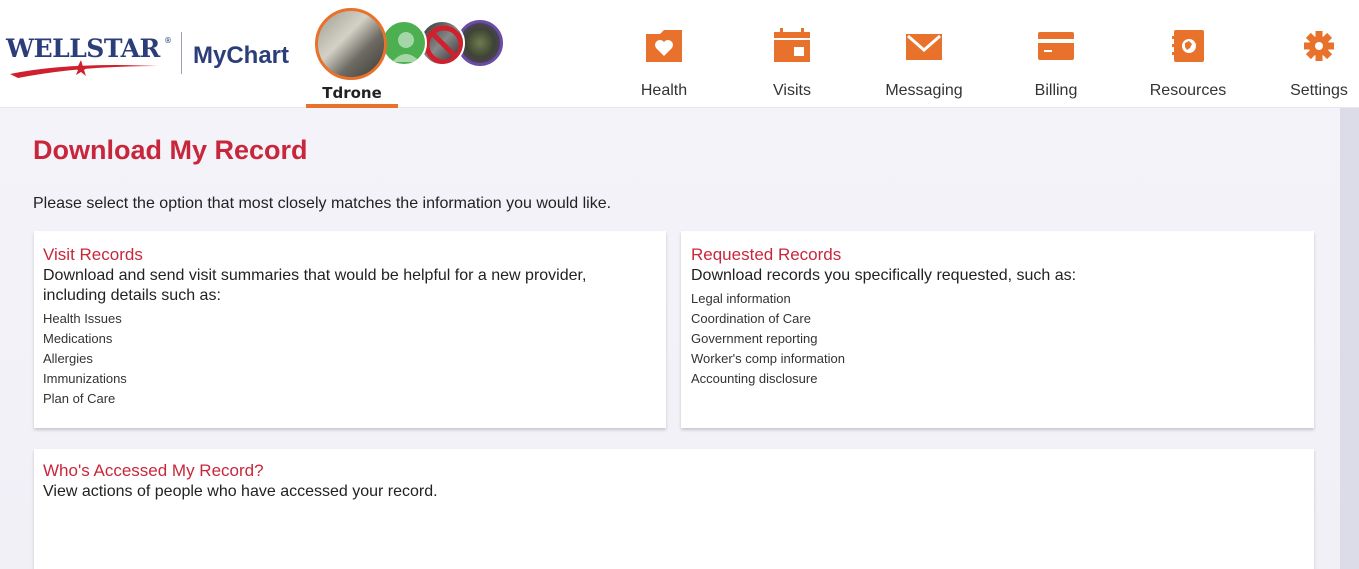 The image size is (1359, 569). What do you see at coordinates (1188, 46) in the screenshot?
I see `book-icon` at bounding box center [1188, 46].